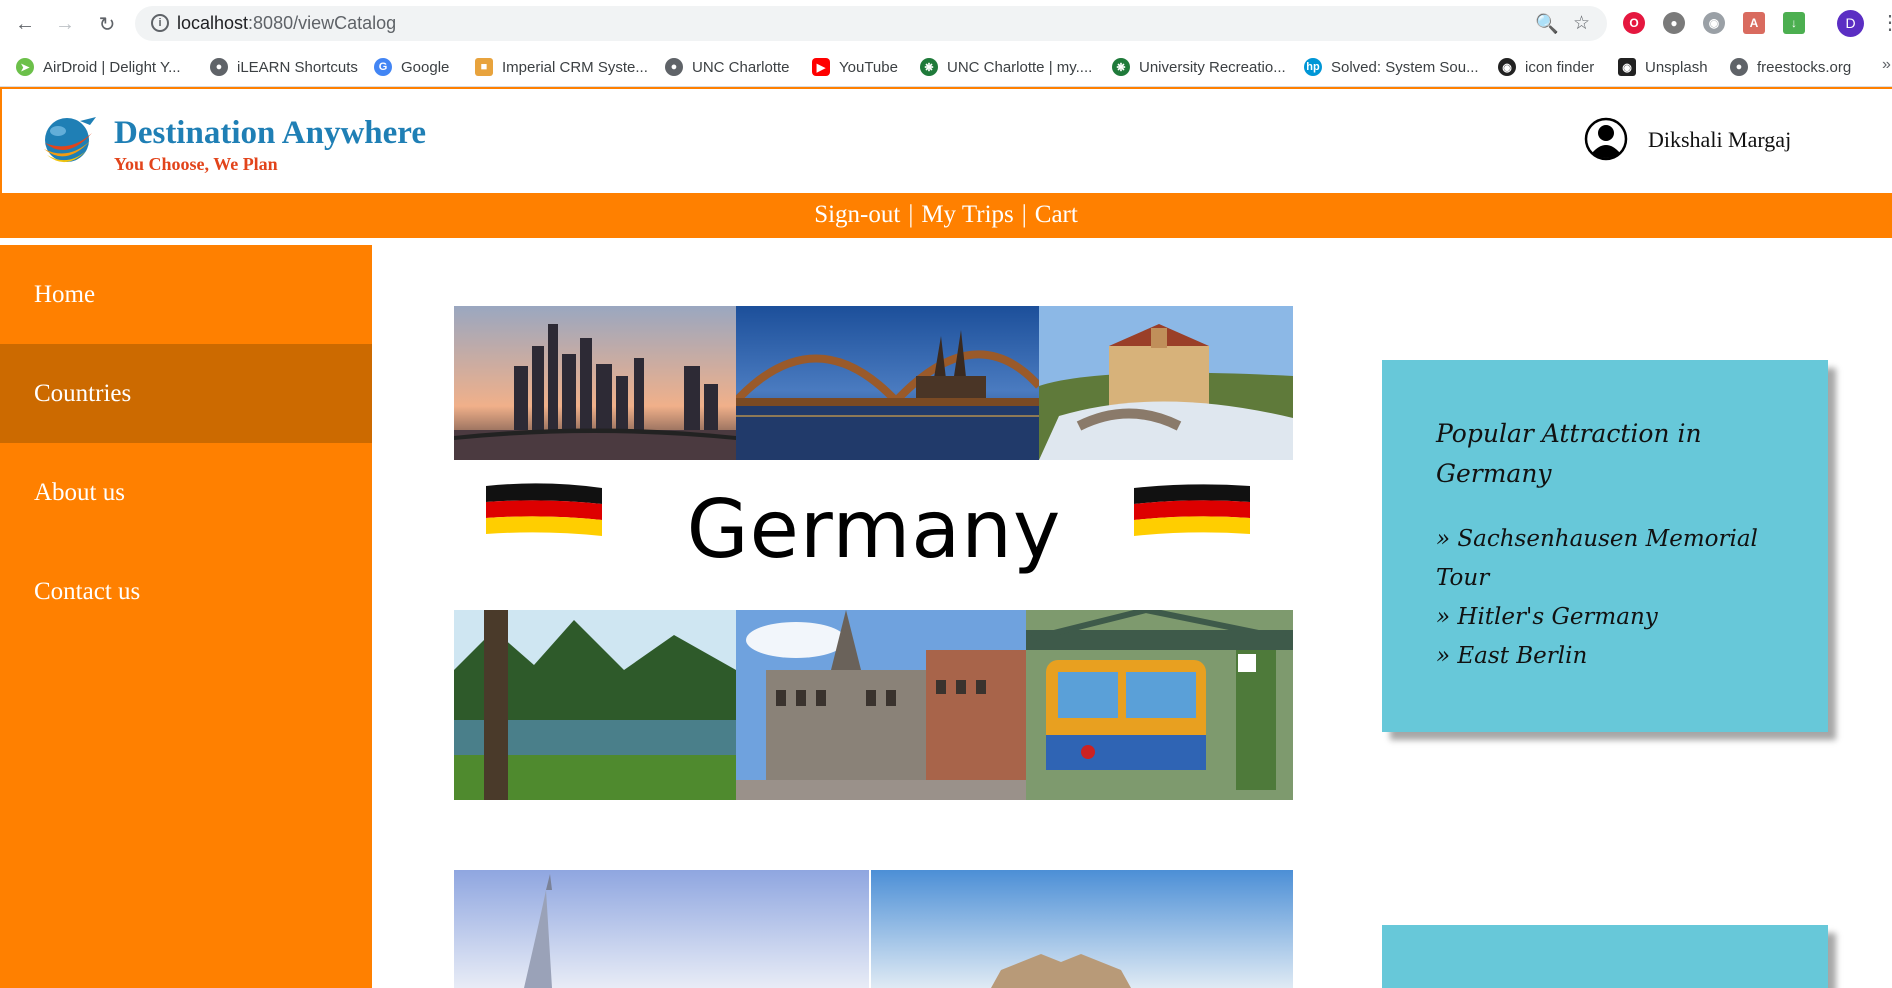 This screenshot has width=1892, height=988. Describe the element at coordinates (186, 294) in the screenshot. I see `sidebar-item-home: Home` at that location.